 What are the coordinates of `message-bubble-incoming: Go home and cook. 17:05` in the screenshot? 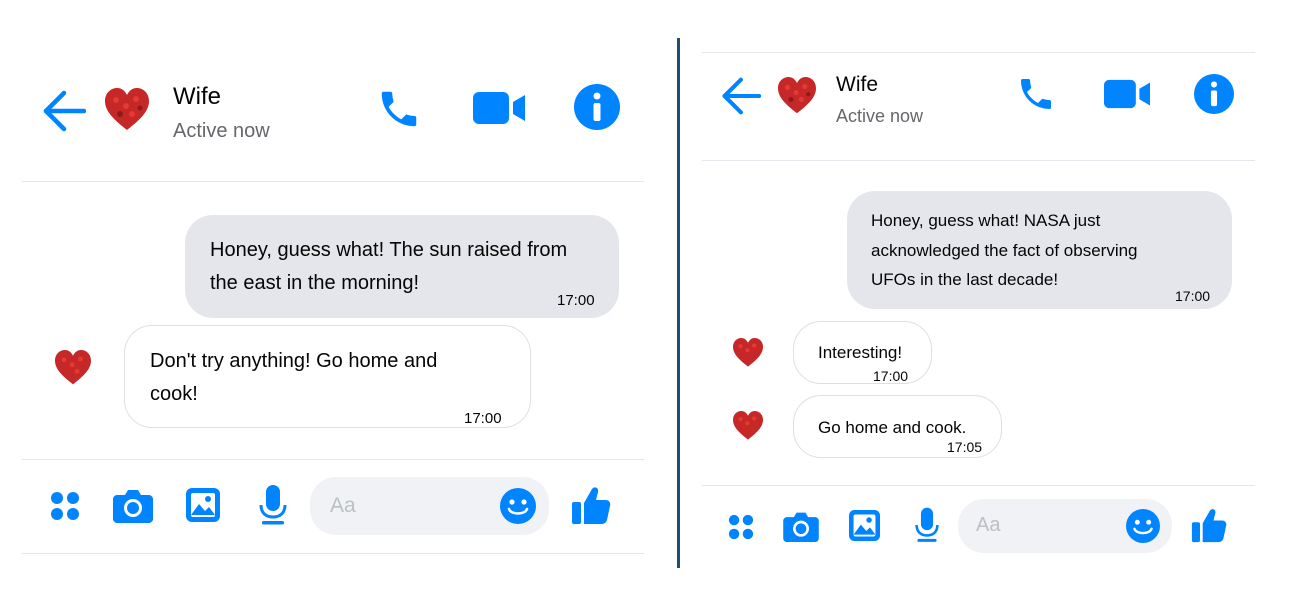 It's located at (897, 426).